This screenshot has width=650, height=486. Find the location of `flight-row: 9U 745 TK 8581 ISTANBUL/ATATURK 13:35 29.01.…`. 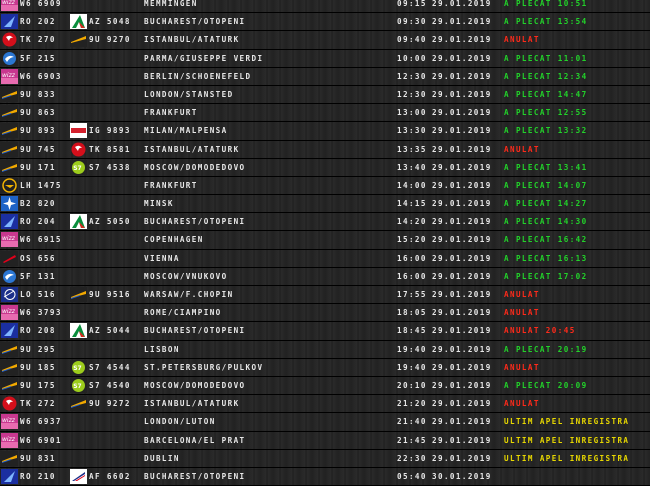

flight-row: 9U 745 TK 8581 ISTANBUL/ATATURK 13:35 29.01.… is located at coordinates (325, 149).